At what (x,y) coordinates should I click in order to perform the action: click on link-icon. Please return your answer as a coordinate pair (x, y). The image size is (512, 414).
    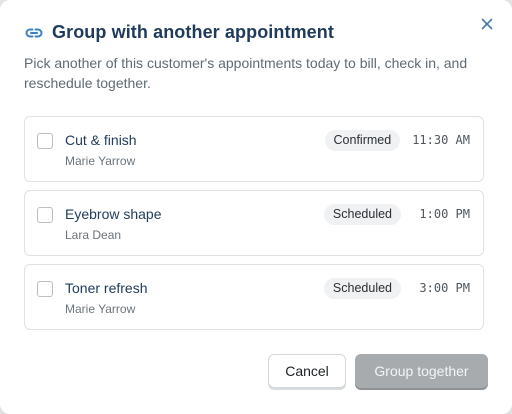
    Looking at the image, I should click on (34, 33).